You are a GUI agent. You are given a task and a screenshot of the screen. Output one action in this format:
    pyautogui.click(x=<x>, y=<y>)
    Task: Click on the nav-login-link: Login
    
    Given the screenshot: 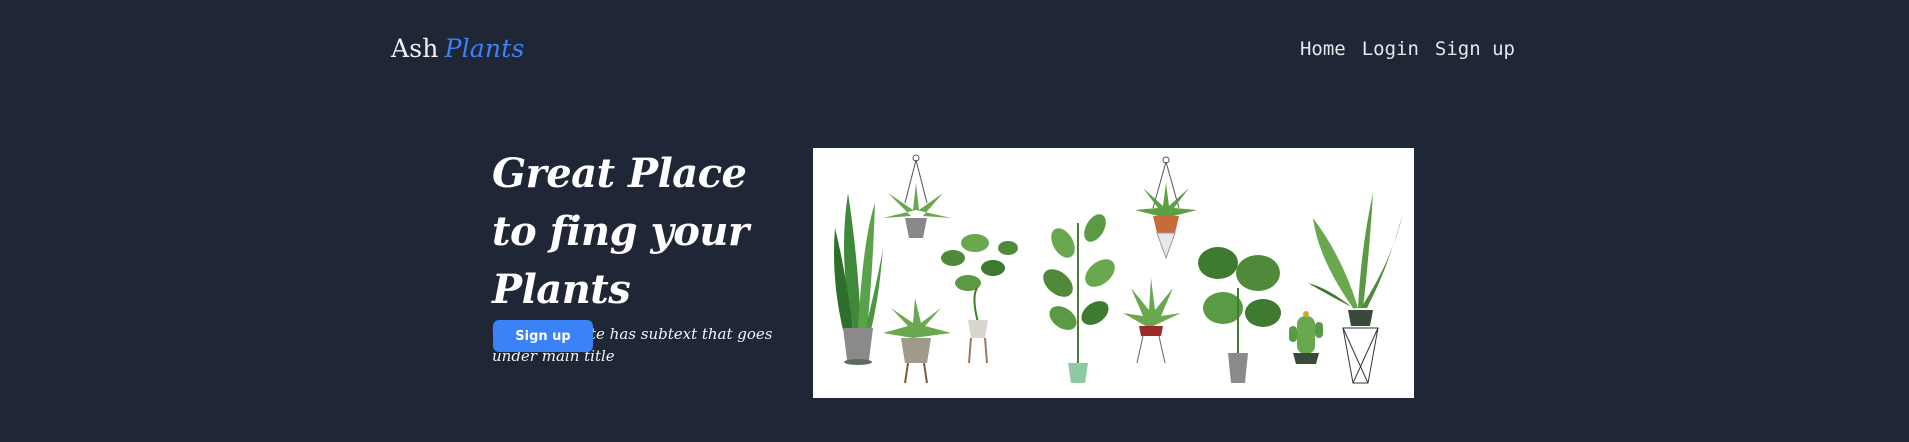 What is the action you would take?
    pyautogui.click(x=1390, y=49)
    